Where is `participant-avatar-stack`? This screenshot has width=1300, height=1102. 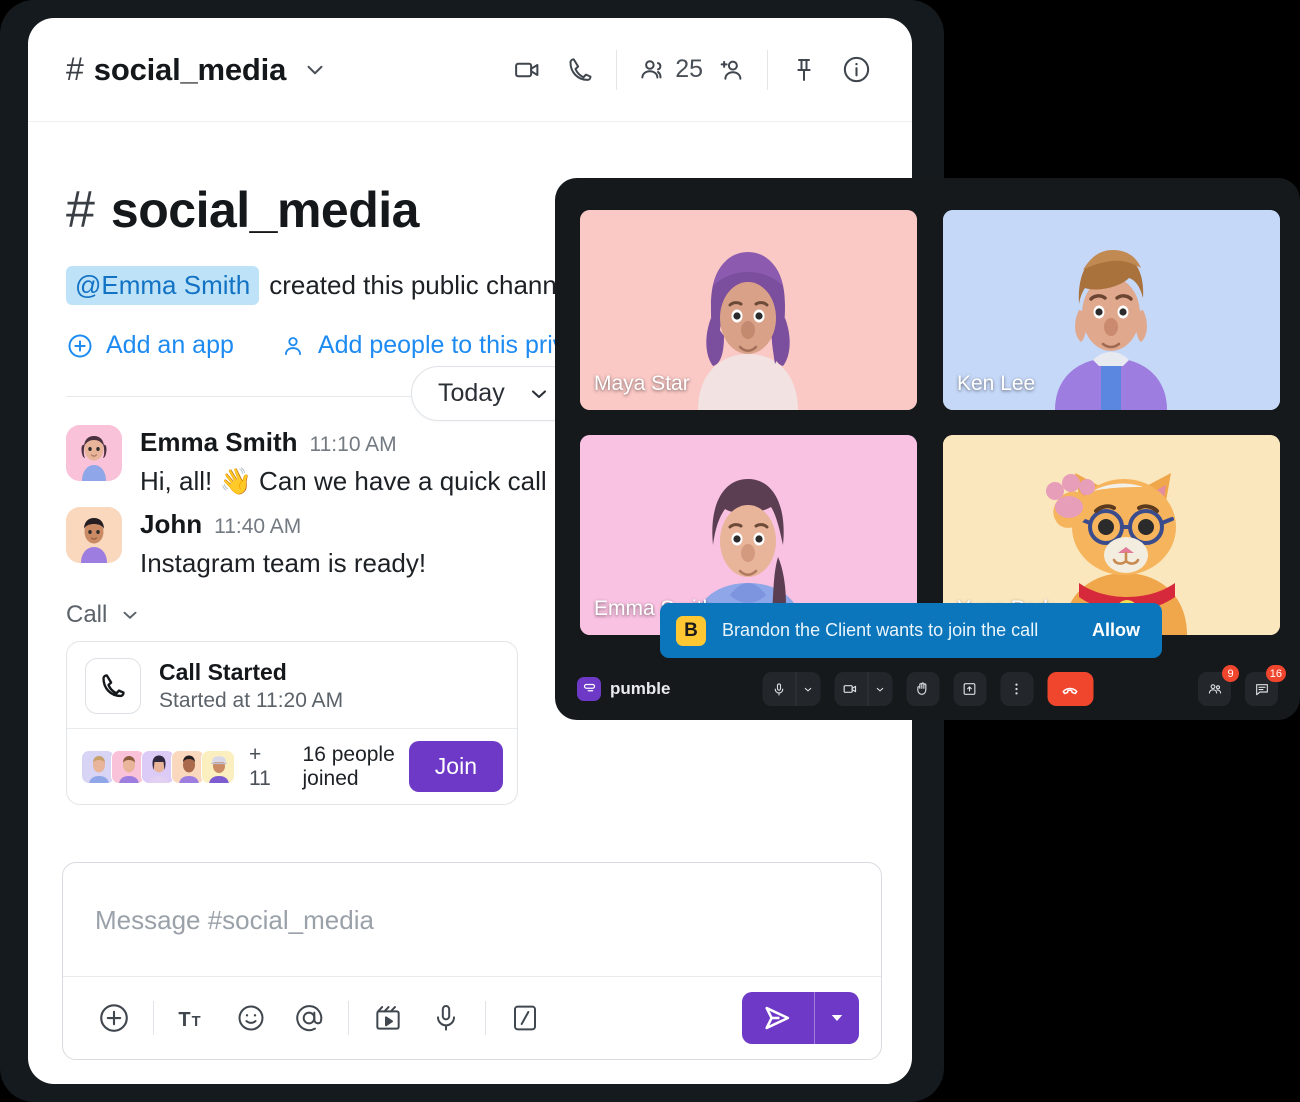 participant-avatar-stack is located at coordinates (158, 766).